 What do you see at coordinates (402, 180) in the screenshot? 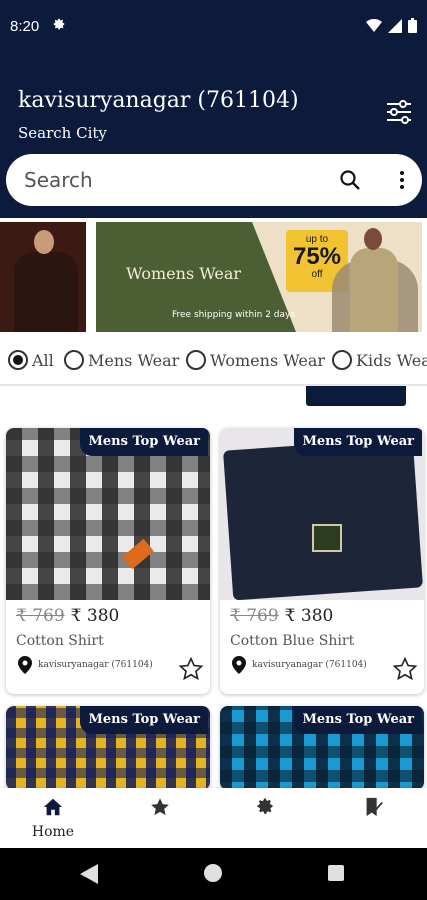
I see `more-vert-icon` at bounding box center [402, 180].